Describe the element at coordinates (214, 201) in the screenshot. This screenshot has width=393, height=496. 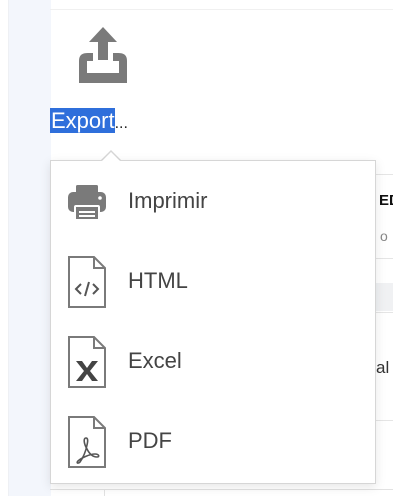
I see `menu-item-print: Imprimir` at that location.